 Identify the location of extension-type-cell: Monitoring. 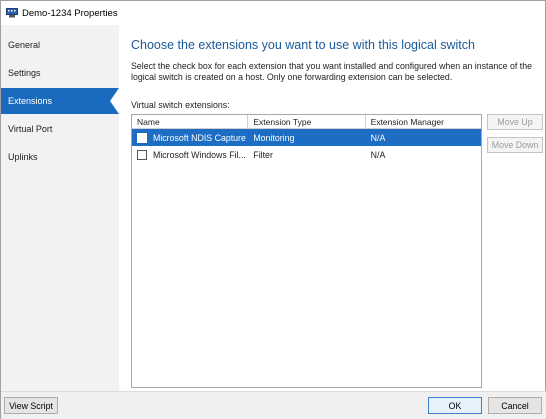
(274, 137).